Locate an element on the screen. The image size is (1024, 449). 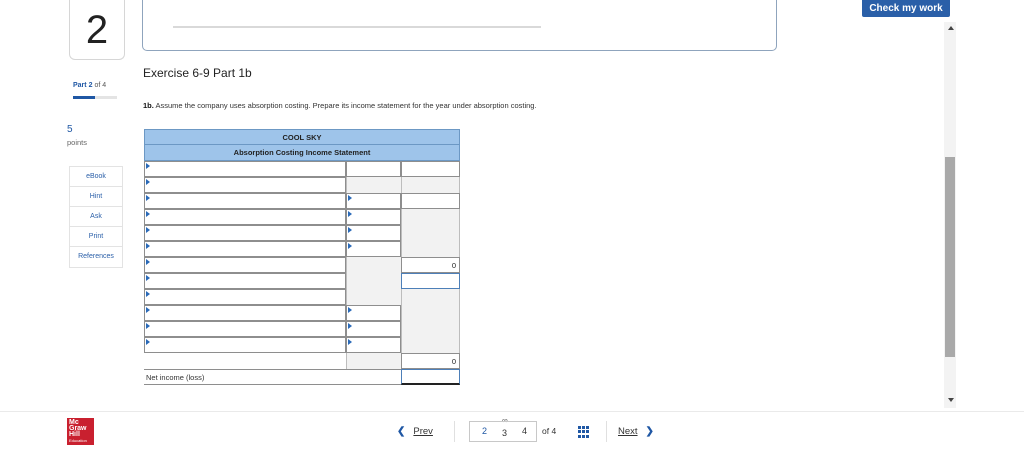
chevron-left-icon: ❮ is located at coordinates (401, 431).